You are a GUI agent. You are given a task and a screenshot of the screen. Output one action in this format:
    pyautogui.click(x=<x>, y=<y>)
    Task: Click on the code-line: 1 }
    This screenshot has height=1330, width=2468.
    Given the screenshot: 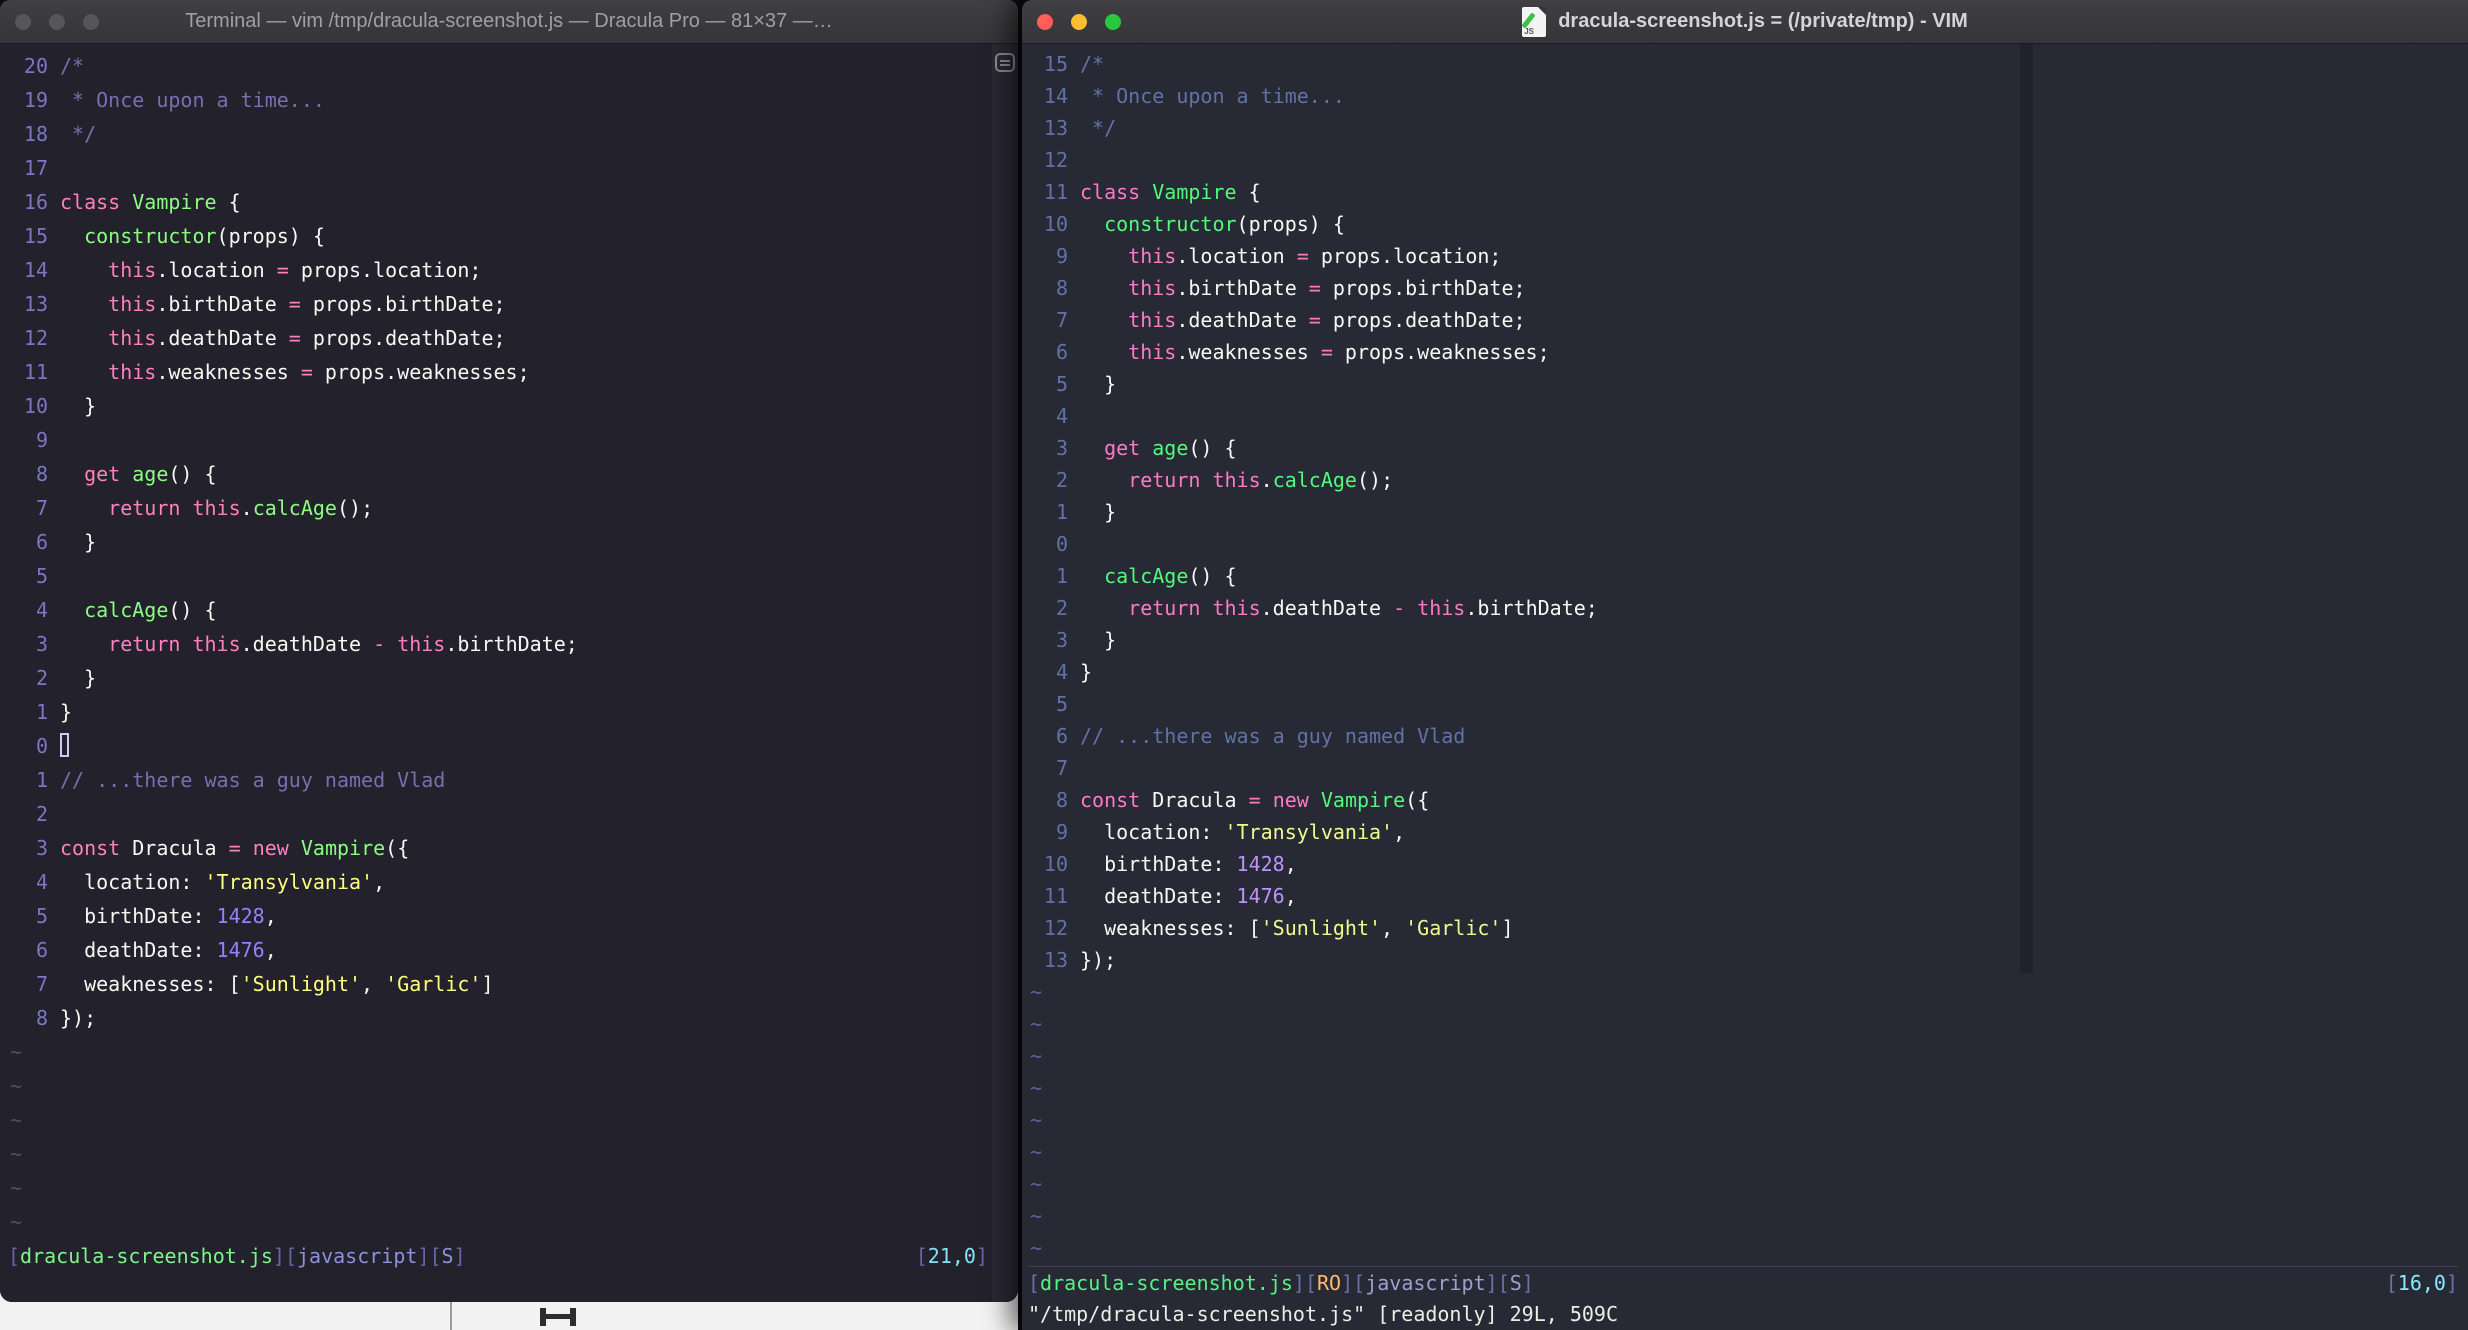 What is the action you would take?
    pyautogui.click(x=1748, y=512)
    